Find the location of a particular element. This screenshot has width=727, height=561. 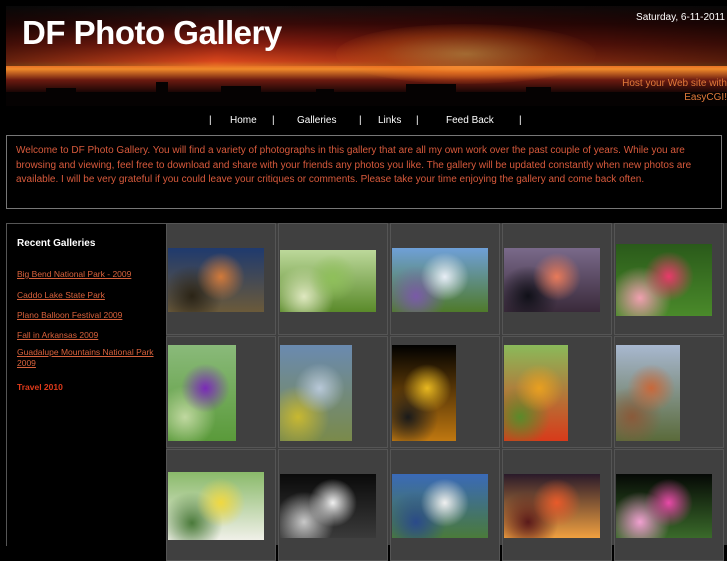

pink-flower-thumb is located at coordinates (664, 280).